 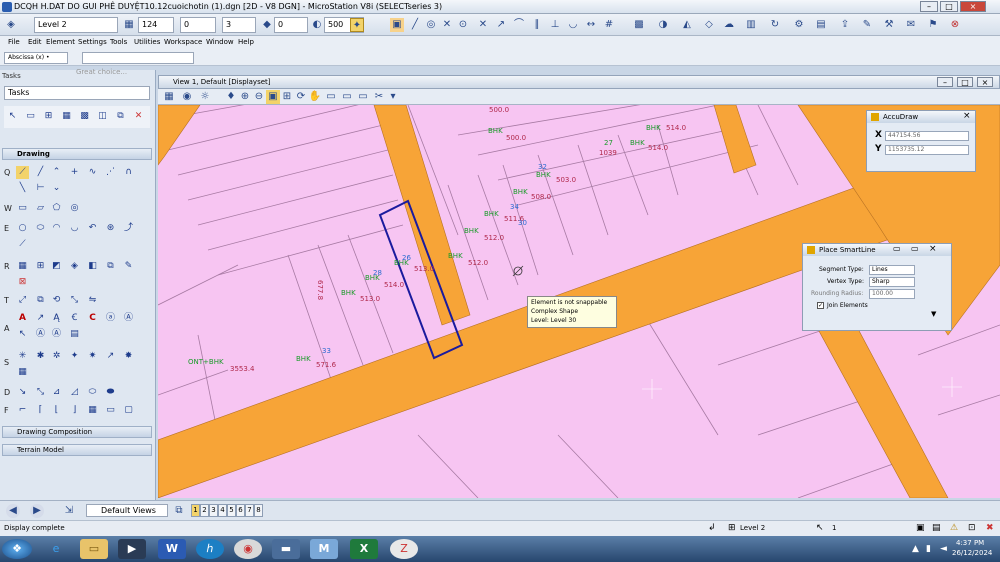 I want to click on edit-text-icon: Ą, so click(x=56, y=318).